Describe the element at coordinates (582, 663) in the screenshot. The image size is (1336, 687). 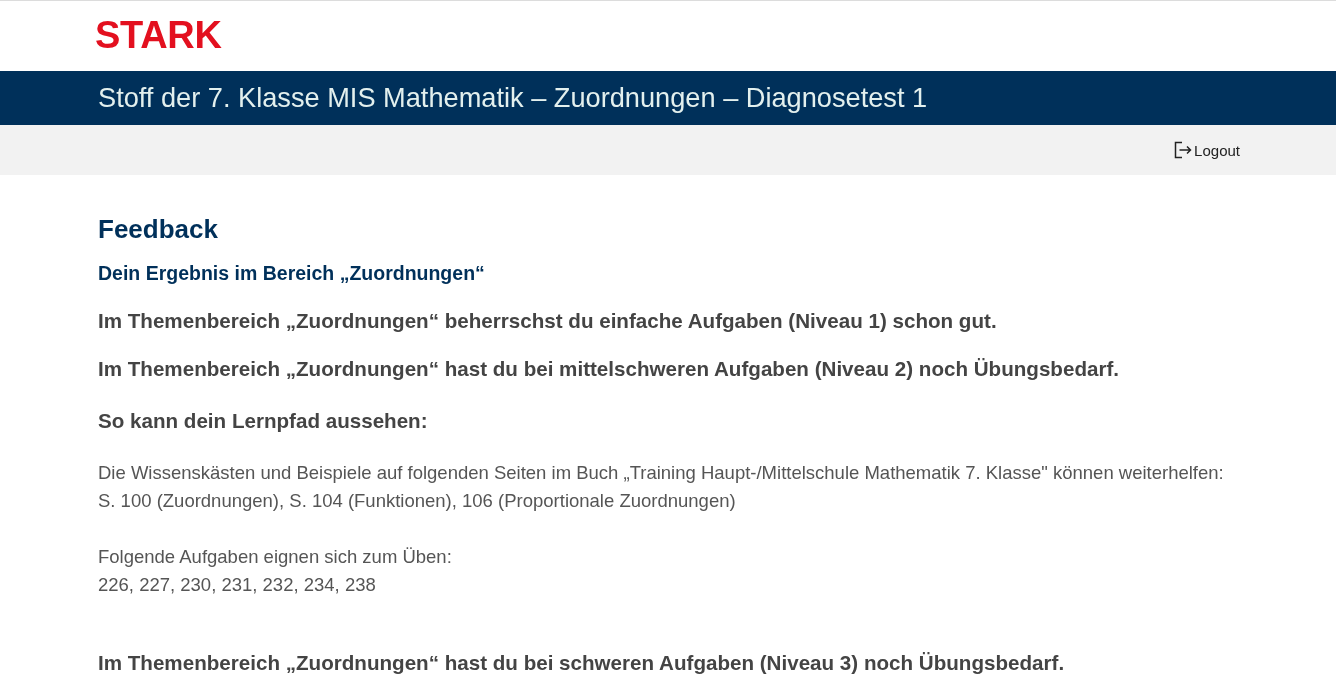
I see `result-statement: Im Themenbereich „Zuordnungen“ hast du bei schweren Aufgaben (Niveau 3) noch Übungsbedarf.` at that location.